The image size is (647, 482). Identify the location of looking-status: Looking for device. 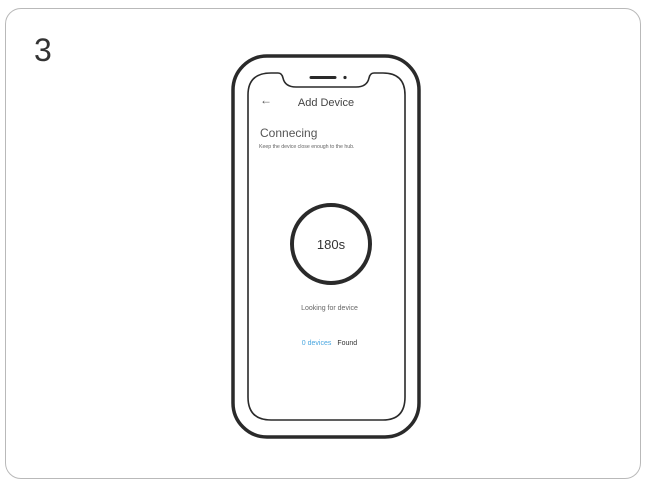
(329, 308).